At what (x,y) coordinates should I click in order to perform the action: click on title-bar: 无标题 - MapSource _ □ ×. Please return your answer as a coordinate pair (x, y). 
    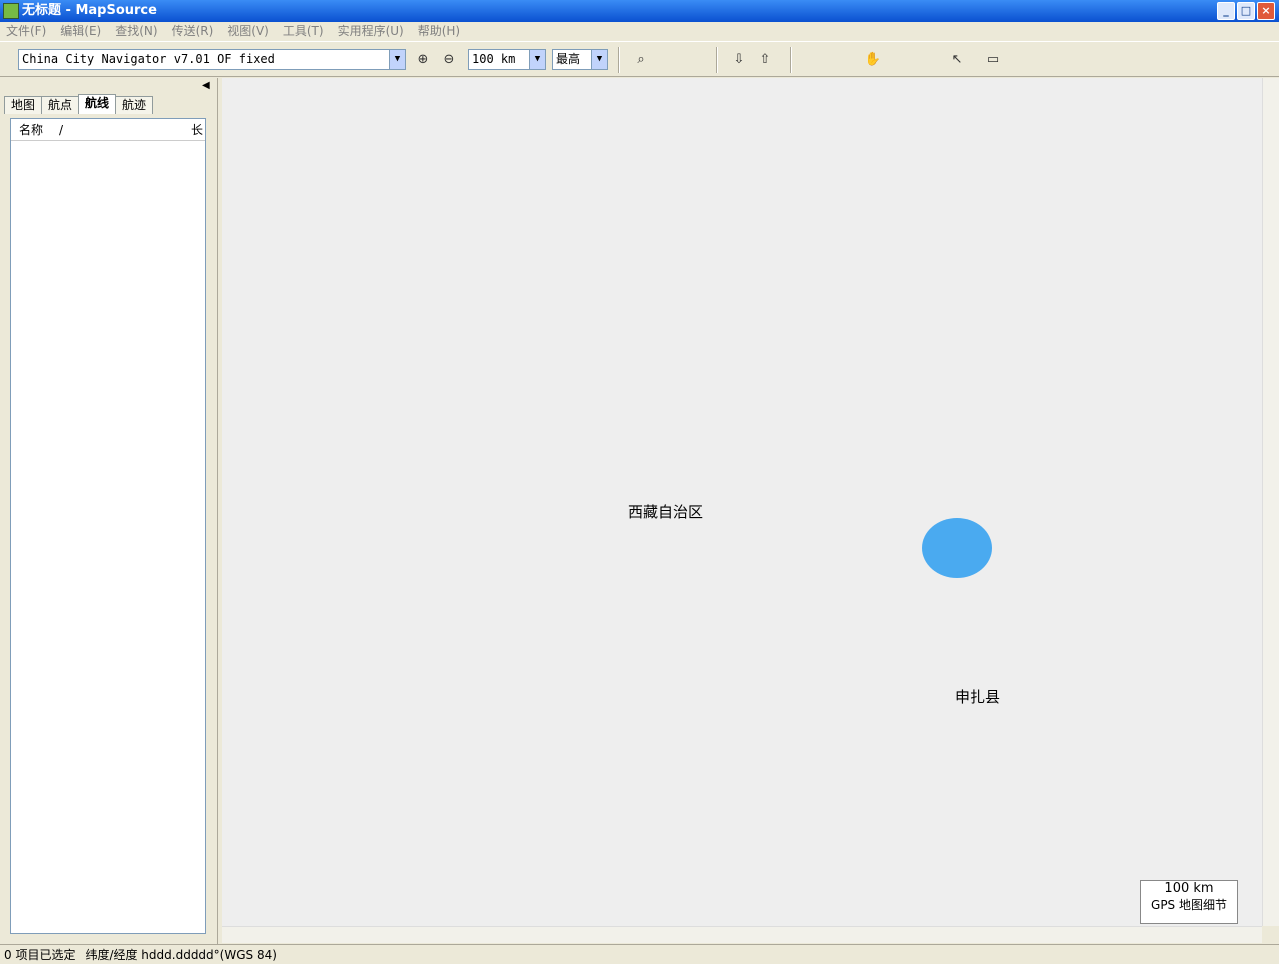
    Looking at the image, I should click on (639, 11).